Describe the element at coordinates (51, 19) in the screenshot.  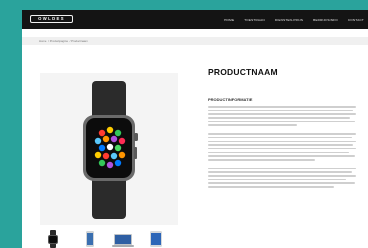
I see `site-logo: OWLDES` at that location.